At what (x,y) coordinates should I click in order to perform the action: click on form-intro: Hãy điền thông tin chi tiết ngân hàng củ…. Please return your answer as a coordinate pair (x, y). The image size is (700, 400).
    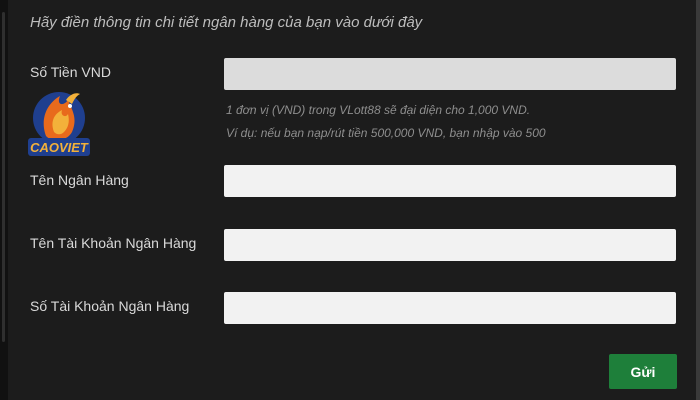
    Looking at the image, I should click on (226, 22).